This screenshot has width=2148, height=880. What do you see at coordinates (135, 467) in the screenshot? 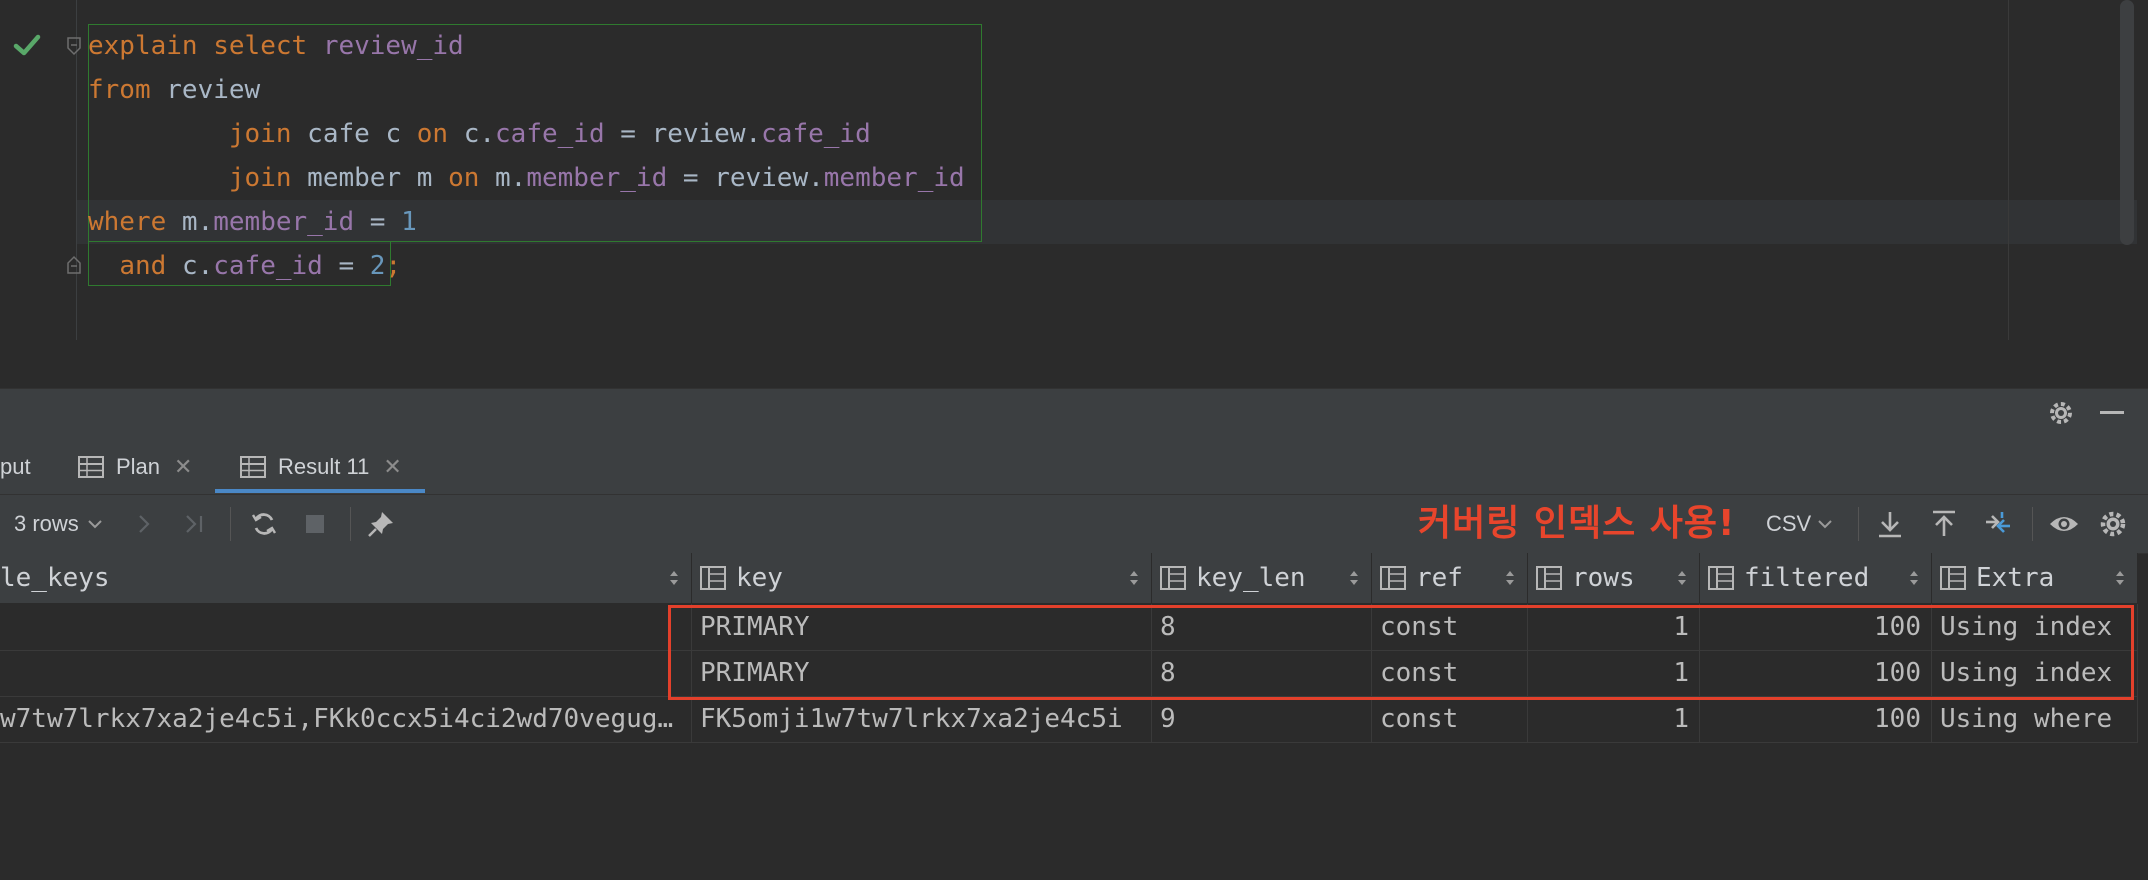
I see `tab-plan: Plan ✕` at bounding box center [135, 467].